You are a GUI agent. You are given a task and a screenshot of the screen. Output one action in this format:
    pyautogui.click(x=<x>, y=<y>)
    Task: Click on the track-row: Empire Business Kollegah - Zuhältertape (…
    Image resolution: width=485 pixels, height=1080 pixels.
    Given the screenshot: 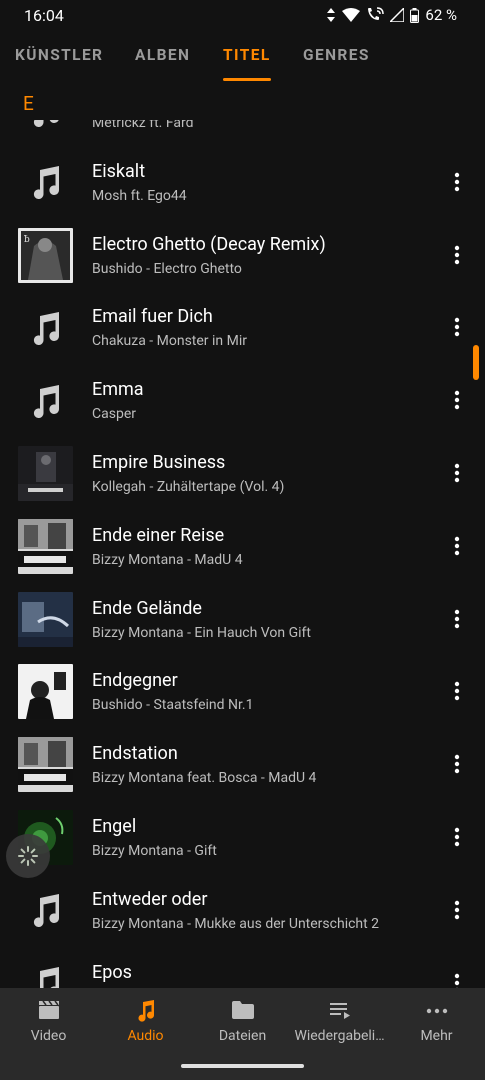 What is the action you would take?
    pyautogui.click(x=242, y=473)
    